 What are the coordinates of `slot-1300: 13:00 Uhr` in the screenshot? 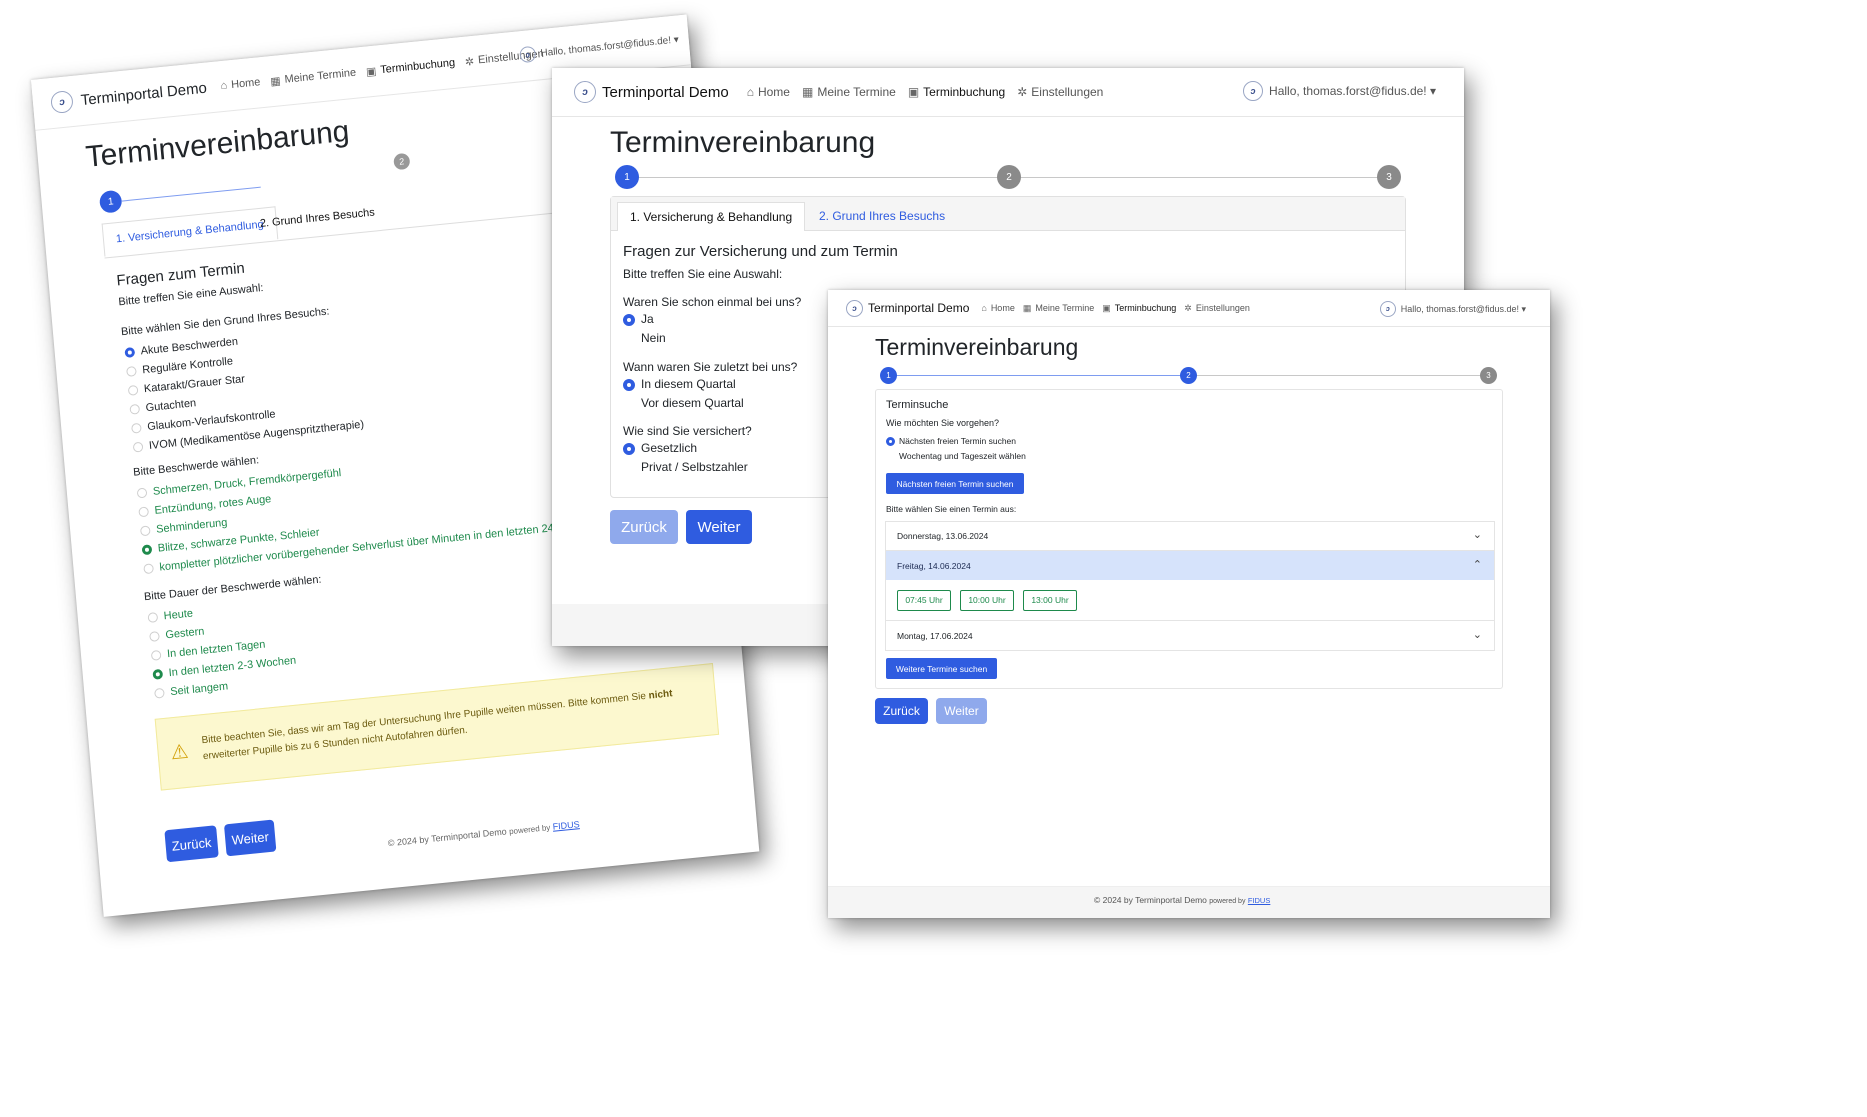 It's located at (1050, 600).